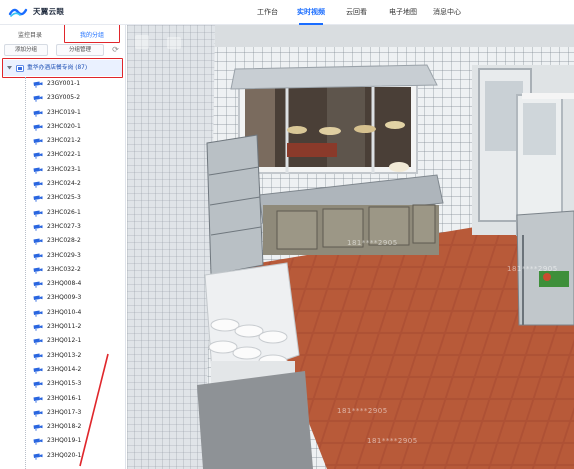  I want to click on camera-label: 23HQ009-3, so click(64, 298).